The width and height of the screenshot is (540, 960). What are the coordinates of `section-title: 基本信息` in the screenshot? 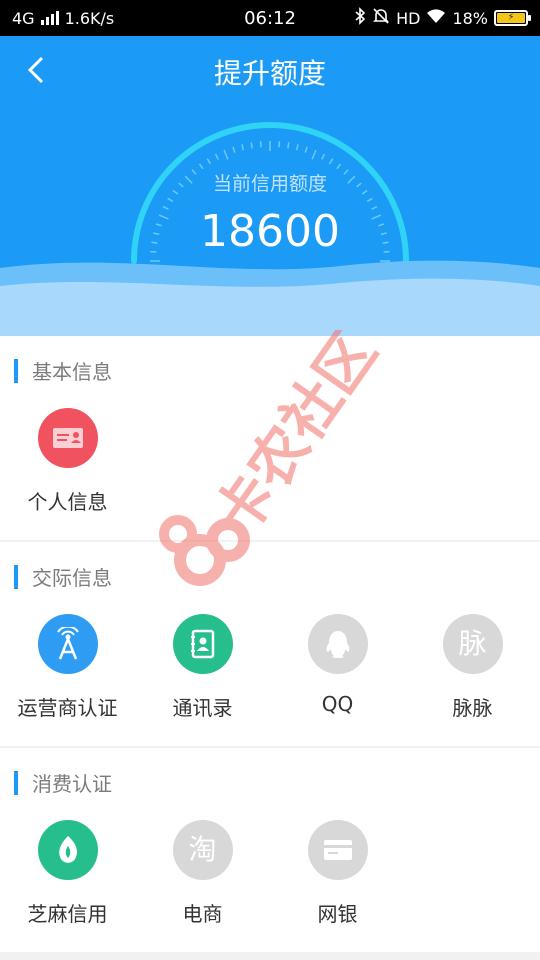 It's located at (63, 370).